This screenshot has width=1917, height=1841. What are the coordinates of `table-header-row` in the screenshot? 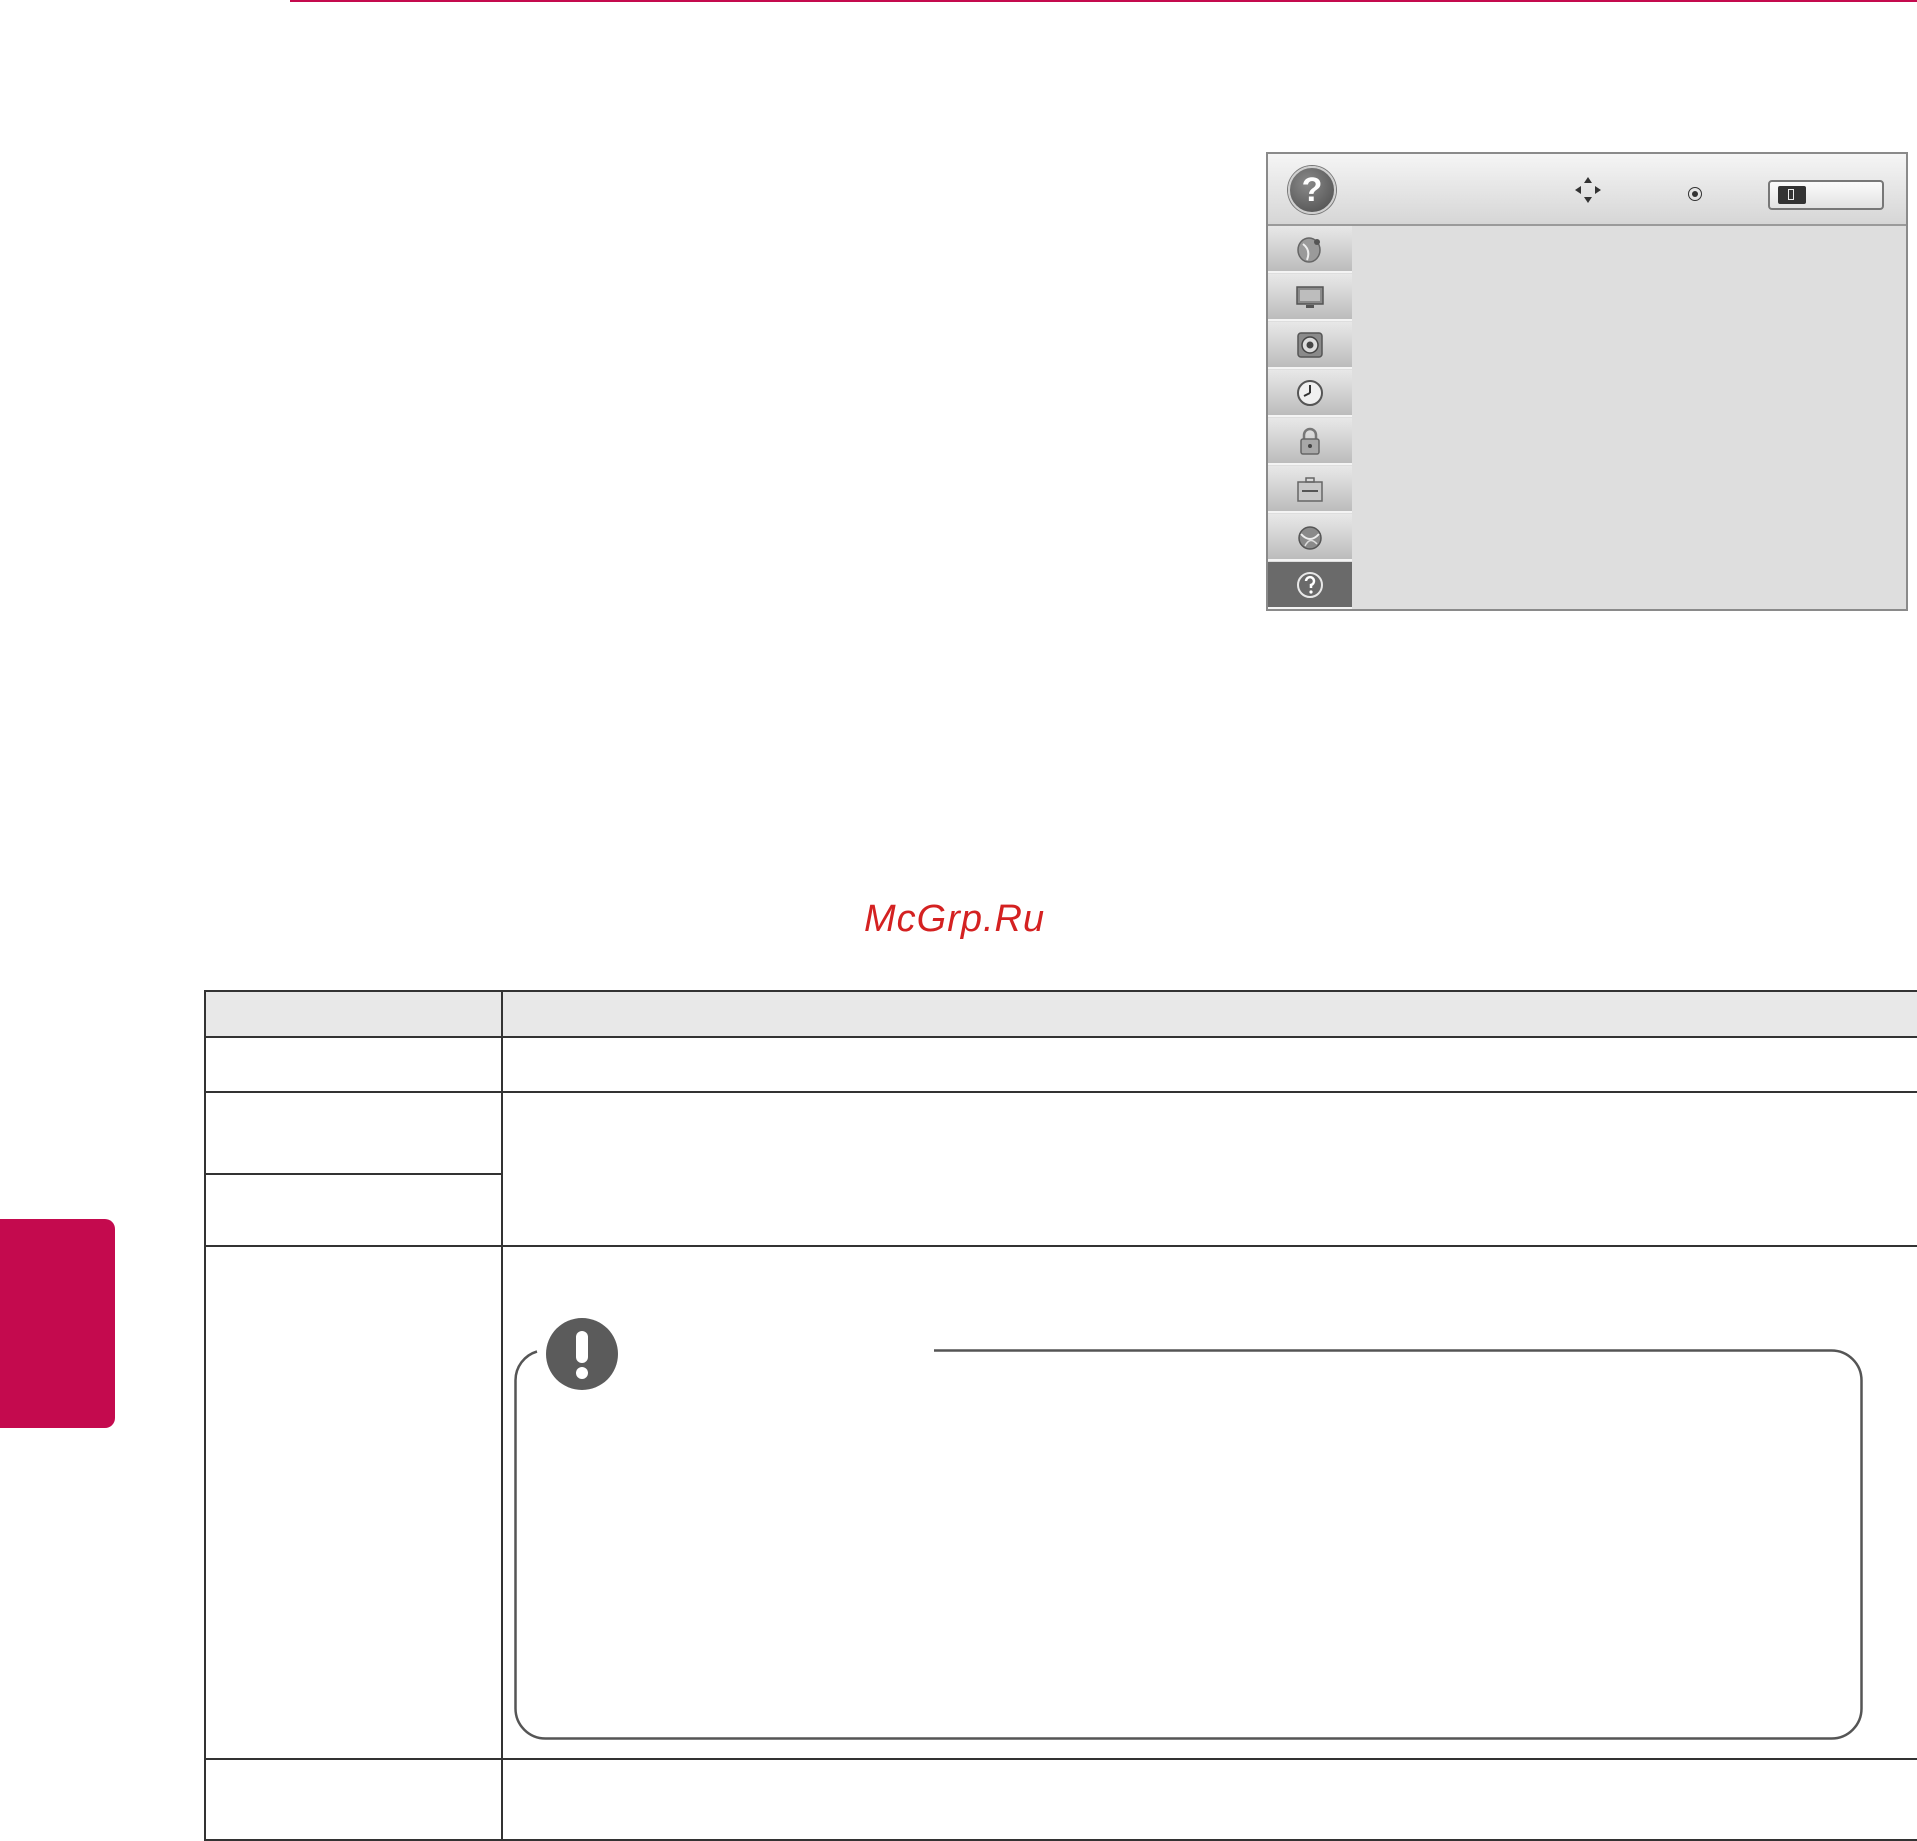 It's located at (1060, 1013).